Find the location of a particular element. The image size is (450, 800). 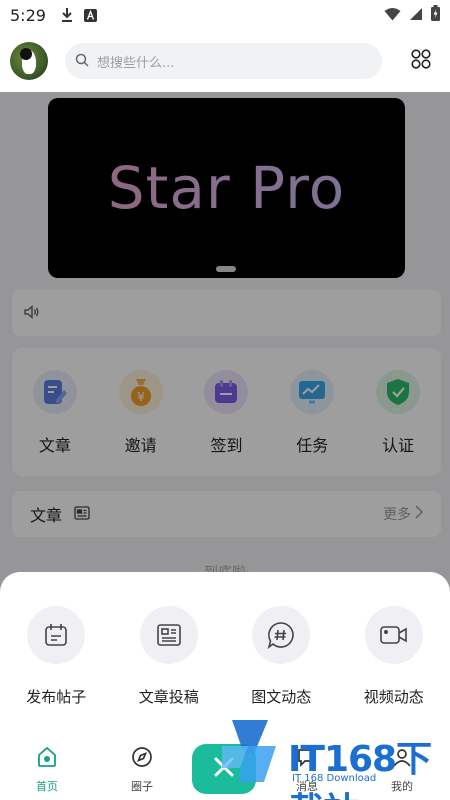

video-post-button: 视频动态 is located at coordinates (394, 656).